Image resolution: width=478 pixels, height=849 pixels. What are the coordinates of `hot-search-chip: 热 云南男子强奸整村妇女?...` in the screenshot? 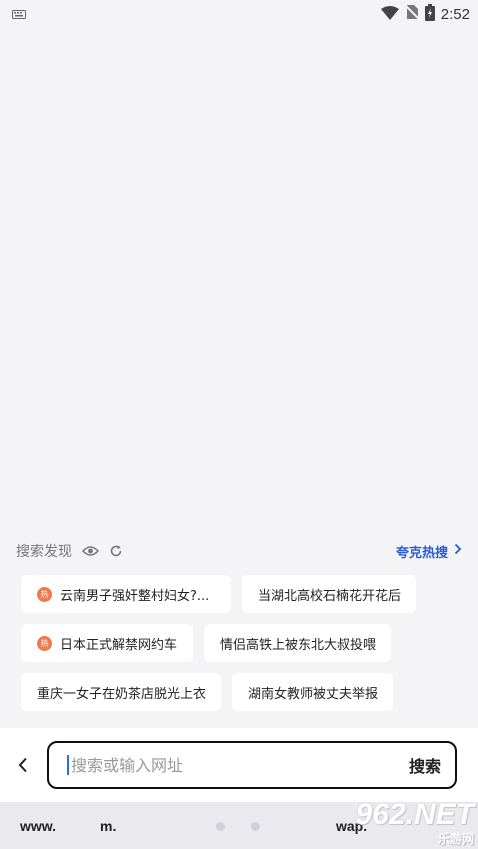 It's located at (126, 594).